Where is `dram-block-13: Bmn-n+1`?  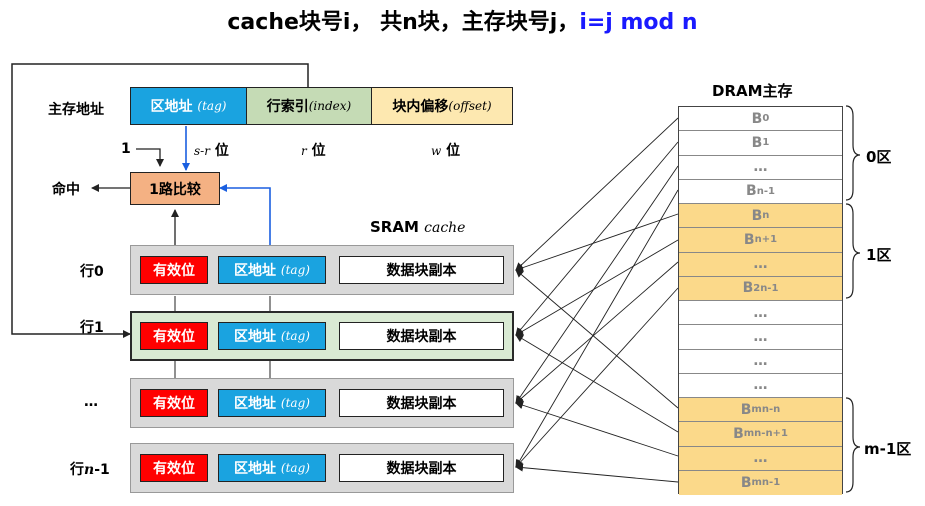
dram-block-13: Bmn-n+1 is located at coordinates (760, 434).